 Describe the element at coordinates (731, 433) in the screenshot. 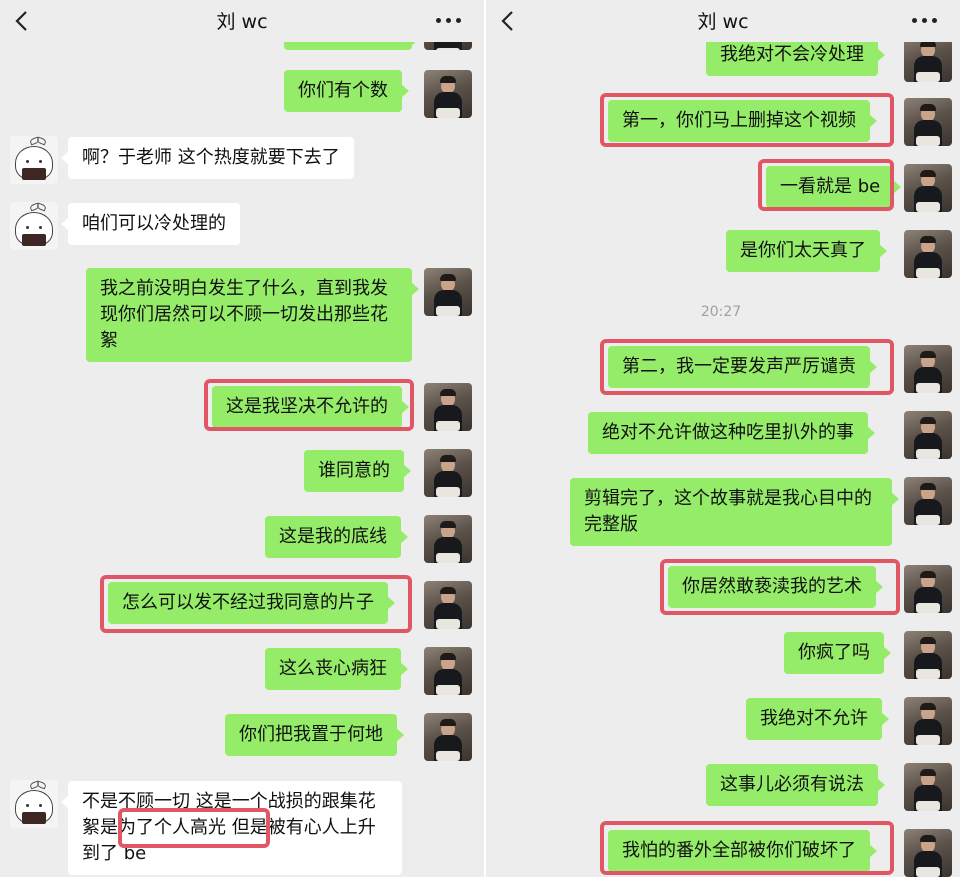

I see `message-bubble: 绝对不允许做这种吃里扒外的事` at that location.